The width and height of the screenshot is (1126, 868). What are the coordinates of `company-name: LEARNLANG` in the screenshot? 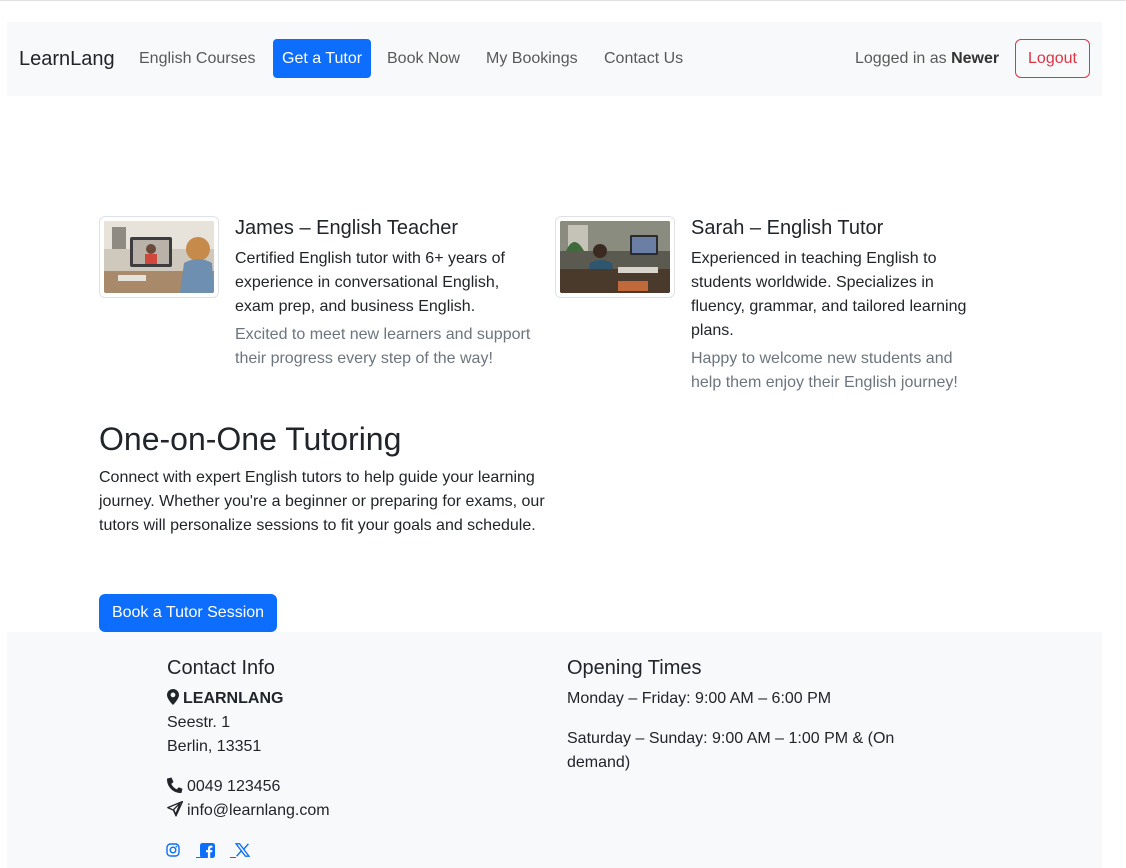 It's located at (225, 700).